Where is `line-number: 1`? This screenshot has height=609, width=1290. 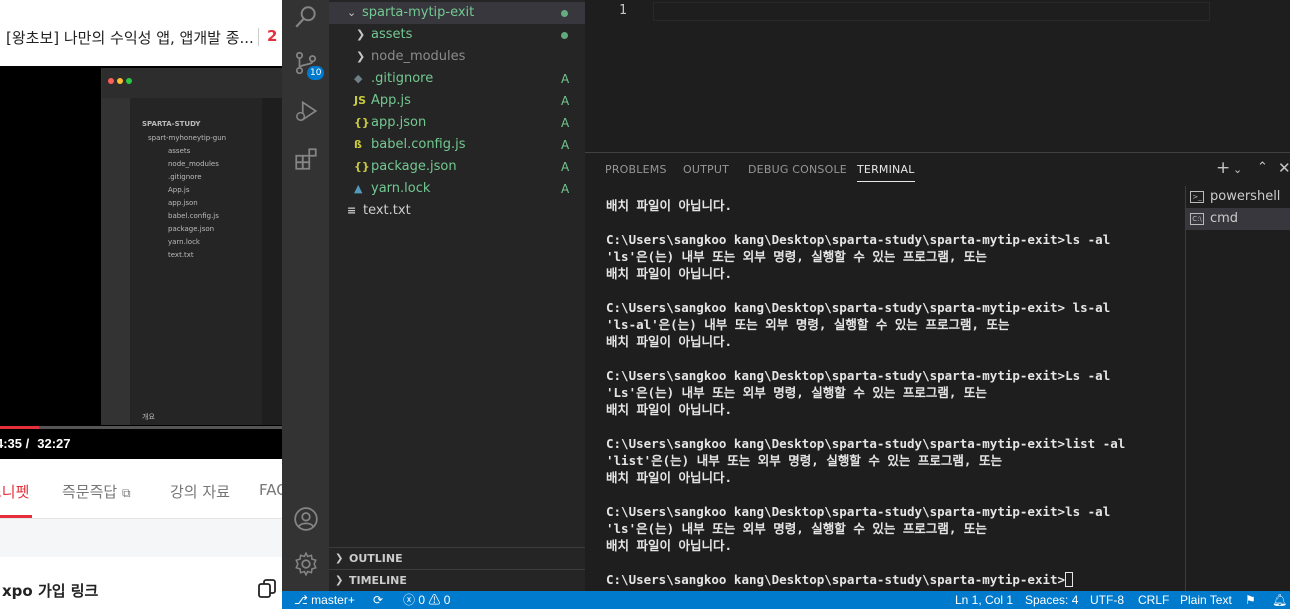
line-number: 1 is located at coordinates (623, 10).